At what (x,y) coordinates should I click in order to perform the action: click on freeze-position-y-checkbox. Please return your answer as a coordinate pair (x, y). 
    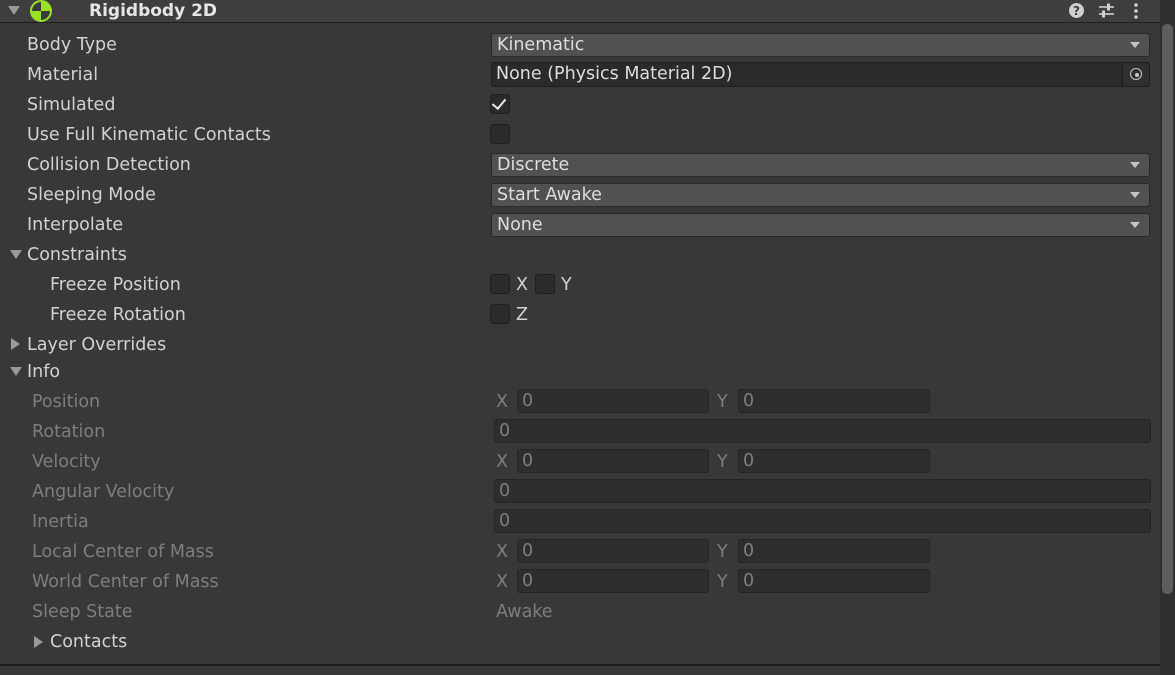
    Looking at the image, I should click on (545, 284).